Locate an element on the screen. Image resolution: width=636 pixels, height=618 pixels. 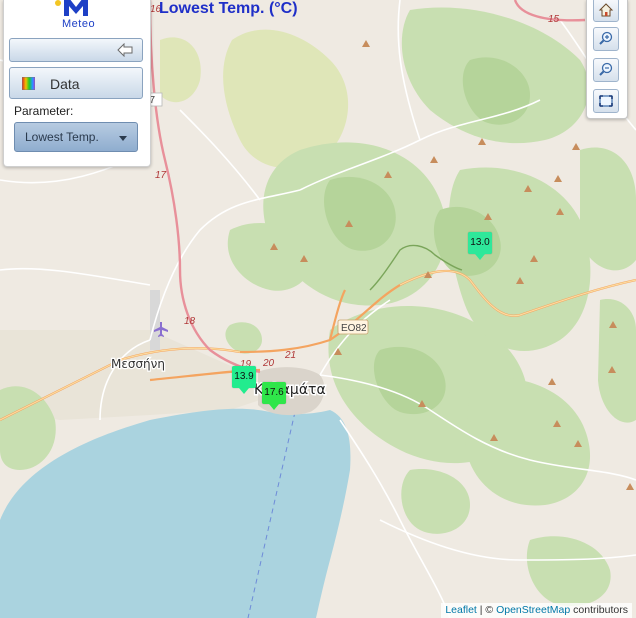
parameter-select: Lowest Temp. is located at coordinates (76, 137).